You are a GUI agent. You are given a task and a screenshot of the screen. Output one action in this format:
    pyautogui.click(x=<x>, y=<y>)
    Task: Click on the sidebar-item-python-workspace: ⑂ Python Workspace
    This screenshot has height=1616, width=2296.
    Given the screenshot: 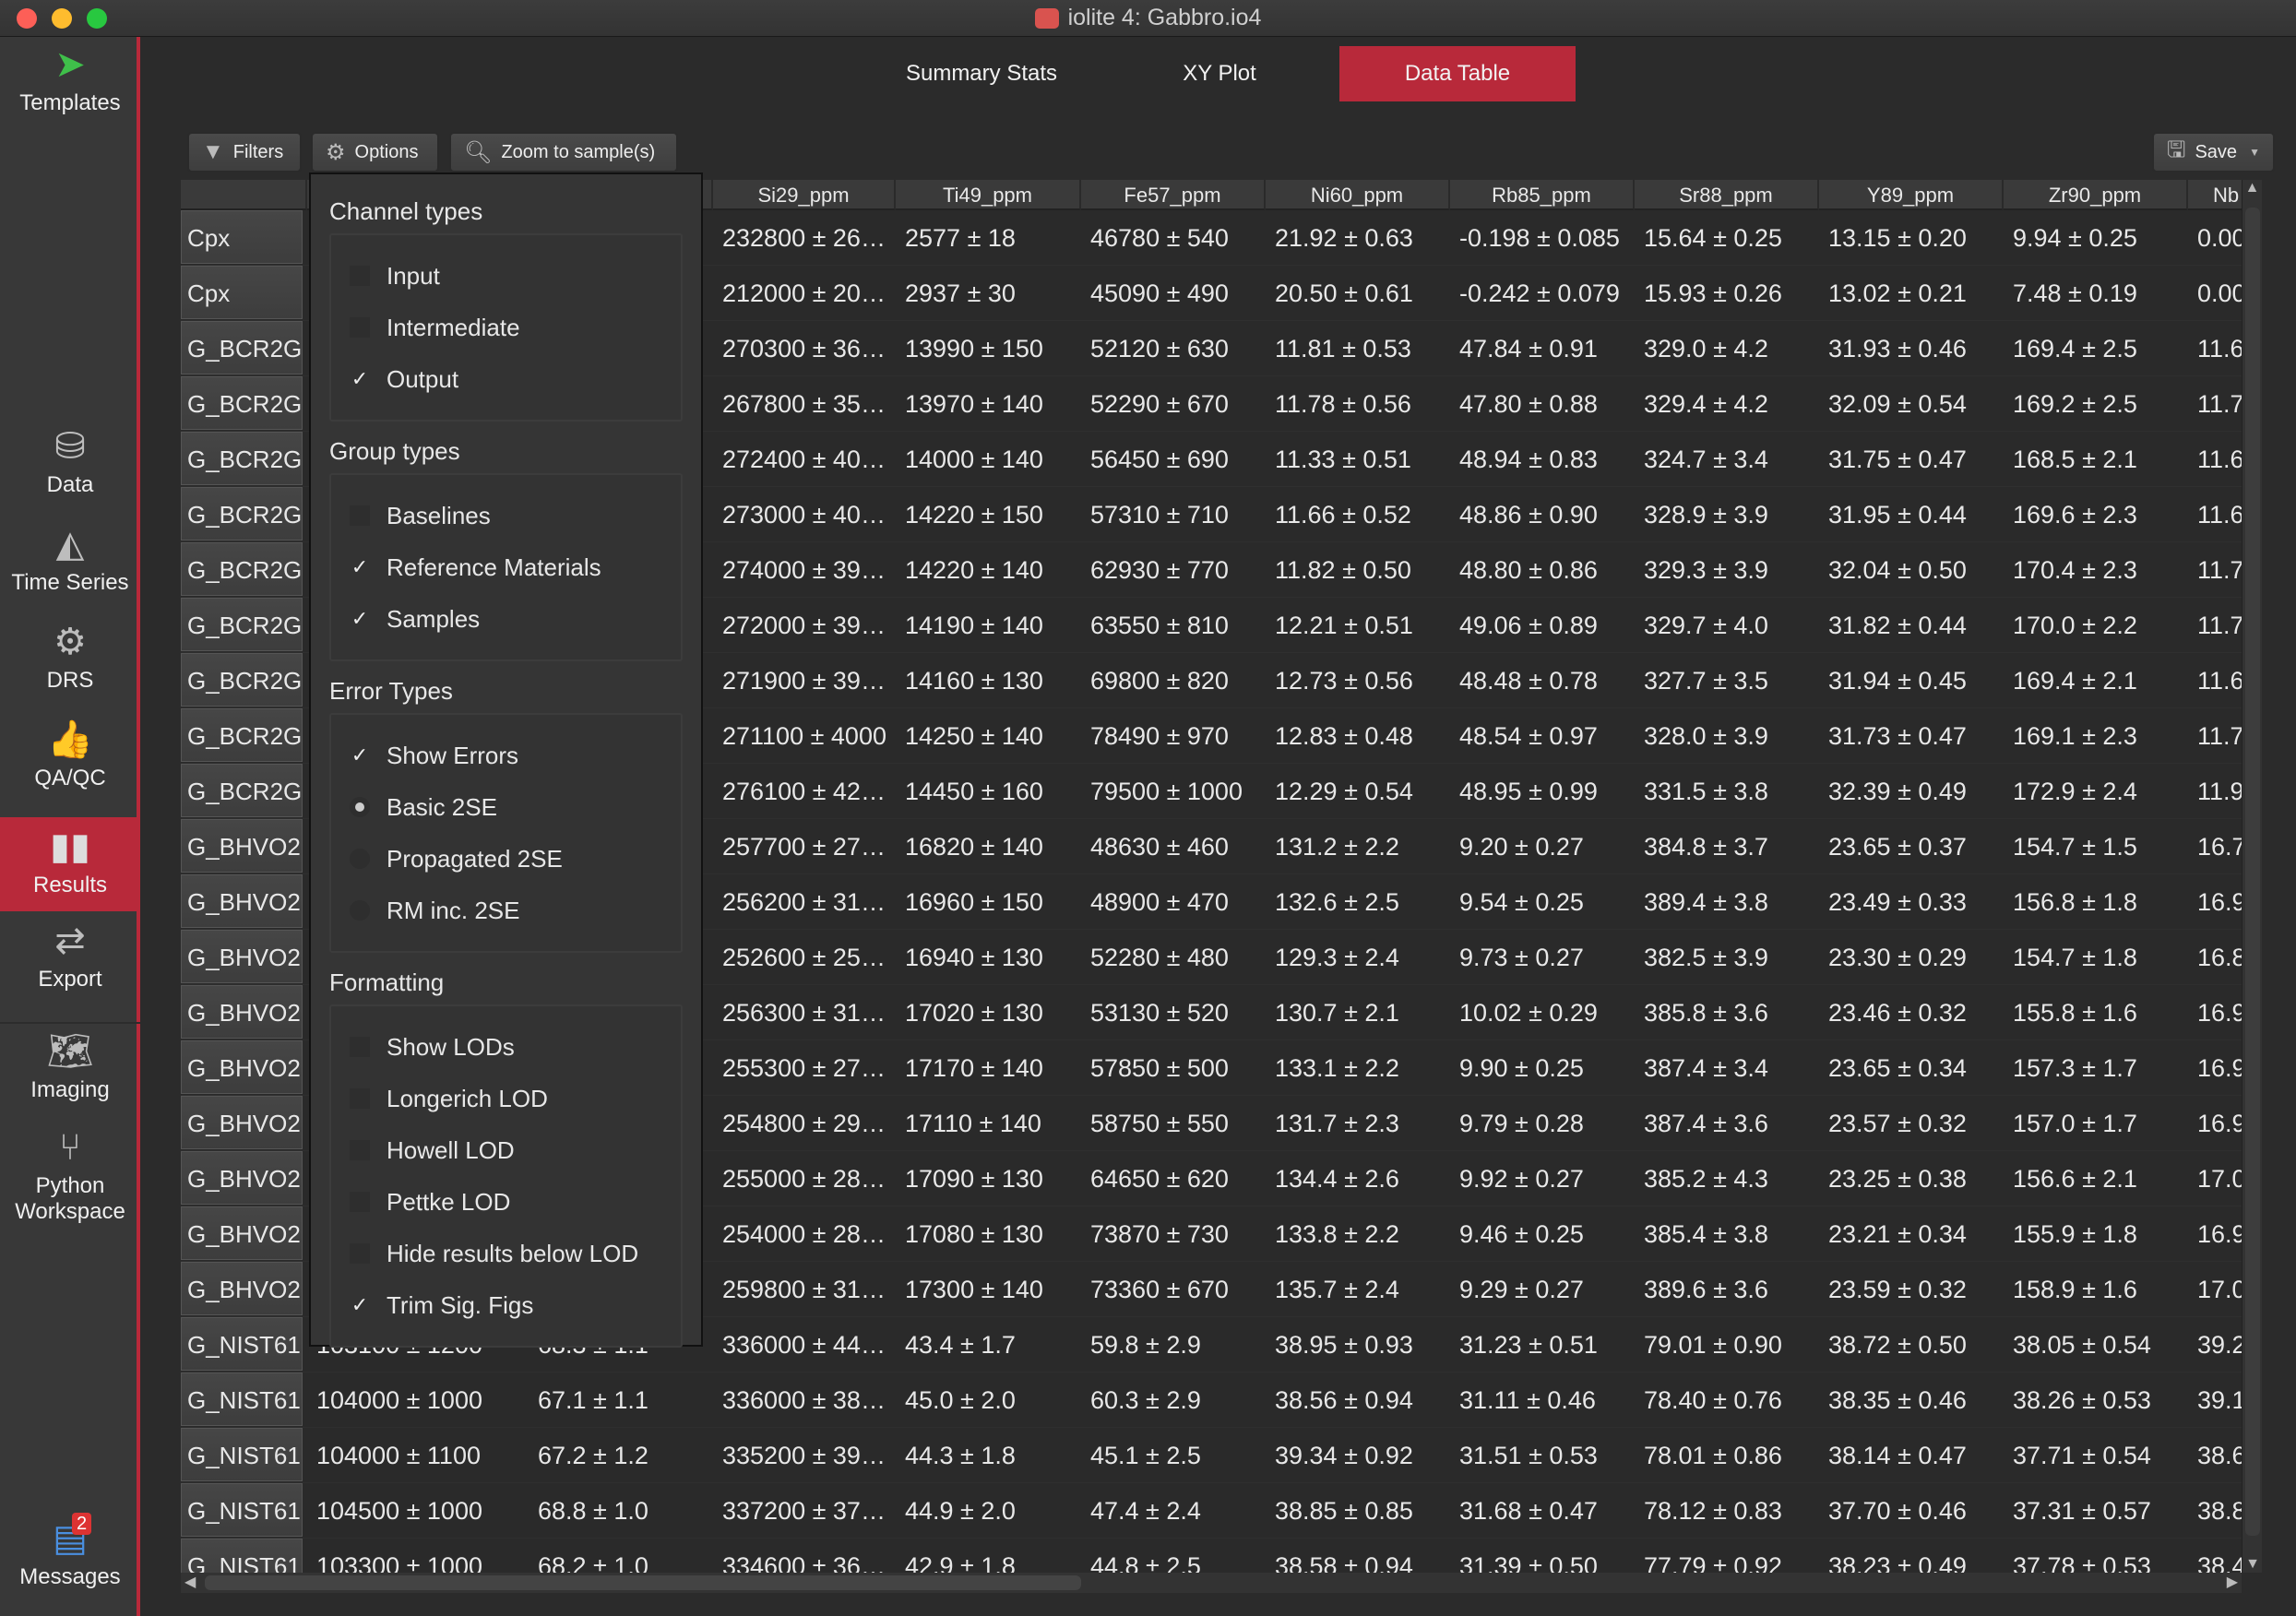 What is the action you would take?
    pyautogui.click(x=70, y=1176)
    